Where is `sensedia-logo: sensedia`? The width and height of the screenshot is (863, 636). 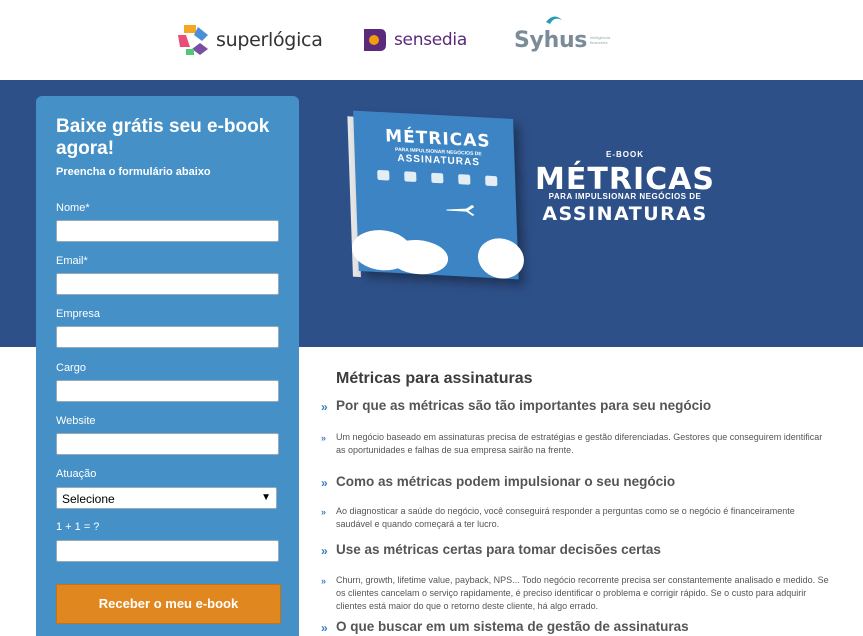 sensedia-logo: sensedia is located at coordinates (413, 40).